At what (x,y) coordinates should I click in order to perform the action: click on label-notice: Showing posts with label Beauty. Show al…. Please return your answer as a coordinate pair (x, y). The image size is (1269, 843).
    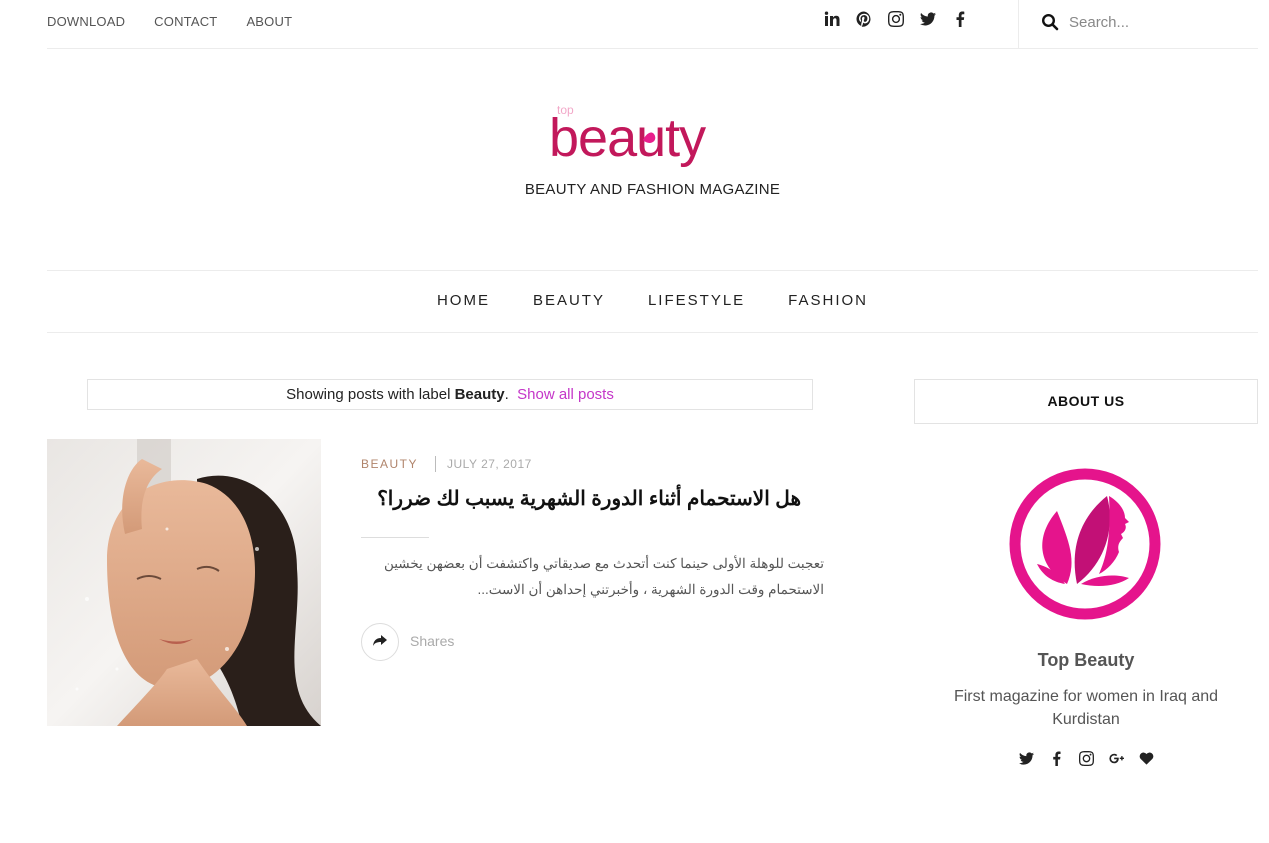
    Looking at the image, I should click on (450, 394).